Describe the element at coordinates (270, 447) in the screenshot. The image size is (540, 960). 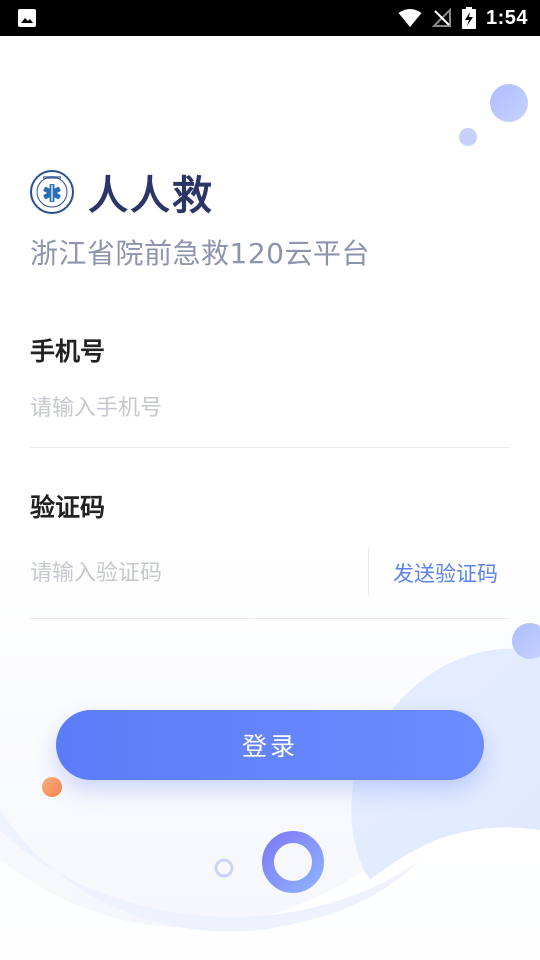
I see `phone-divider` at that location.